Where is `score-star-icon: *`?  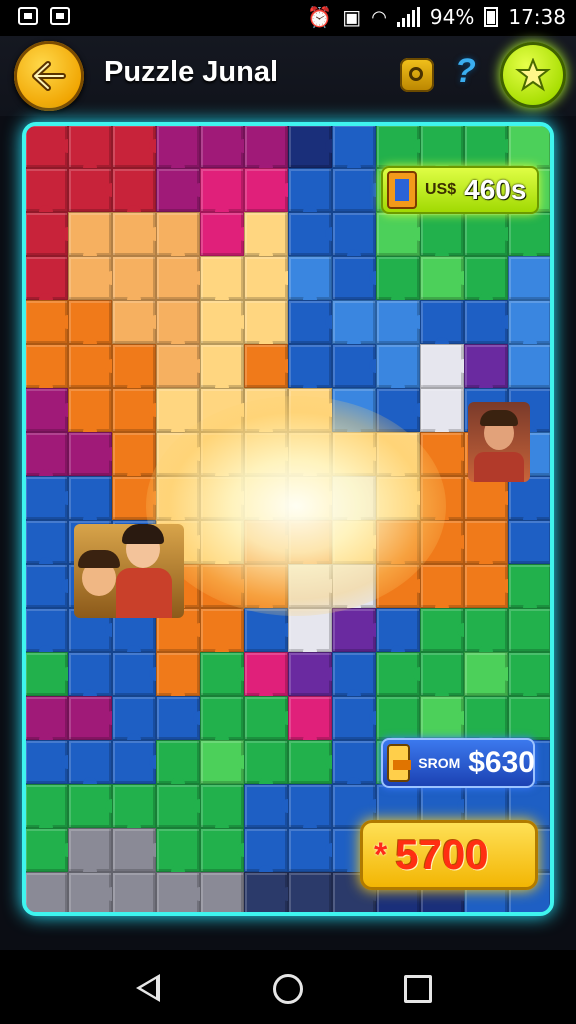
score-star-icon: * is located at coordinates (381, 854).